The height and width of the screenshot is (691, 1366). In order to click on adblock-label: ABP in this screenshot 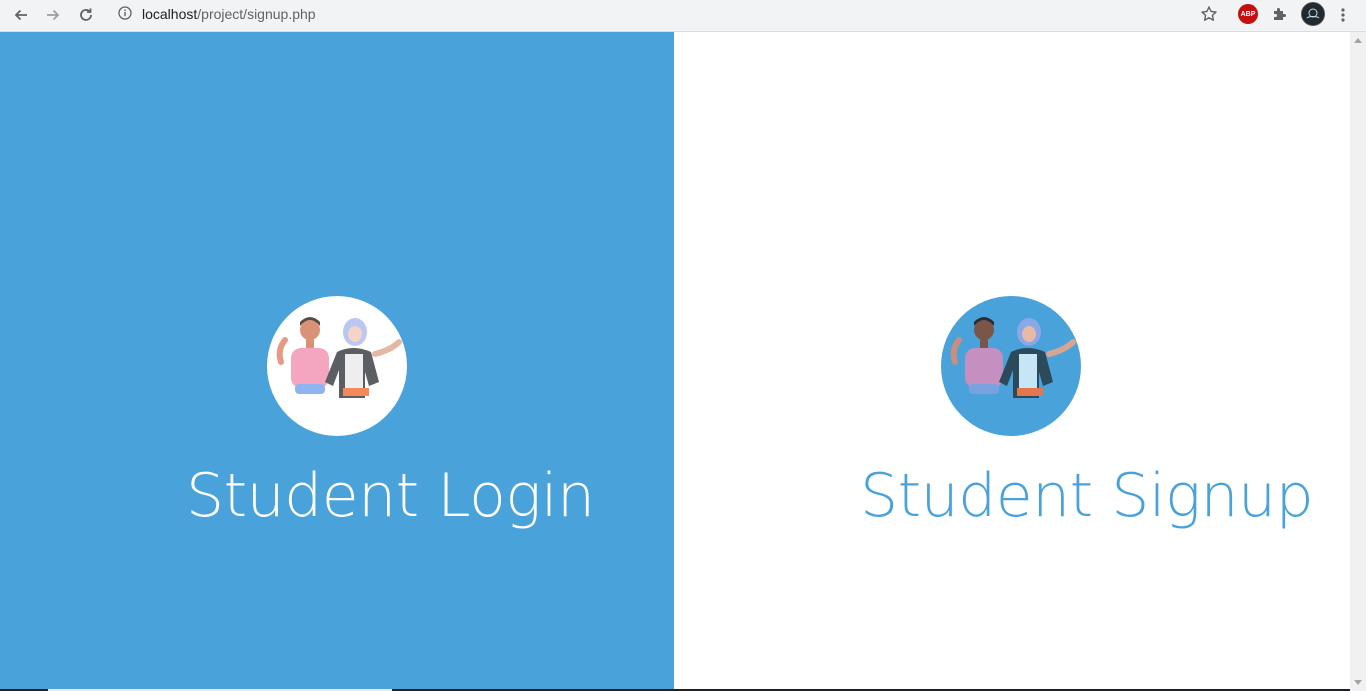, I will do `click(1248, 14)`.